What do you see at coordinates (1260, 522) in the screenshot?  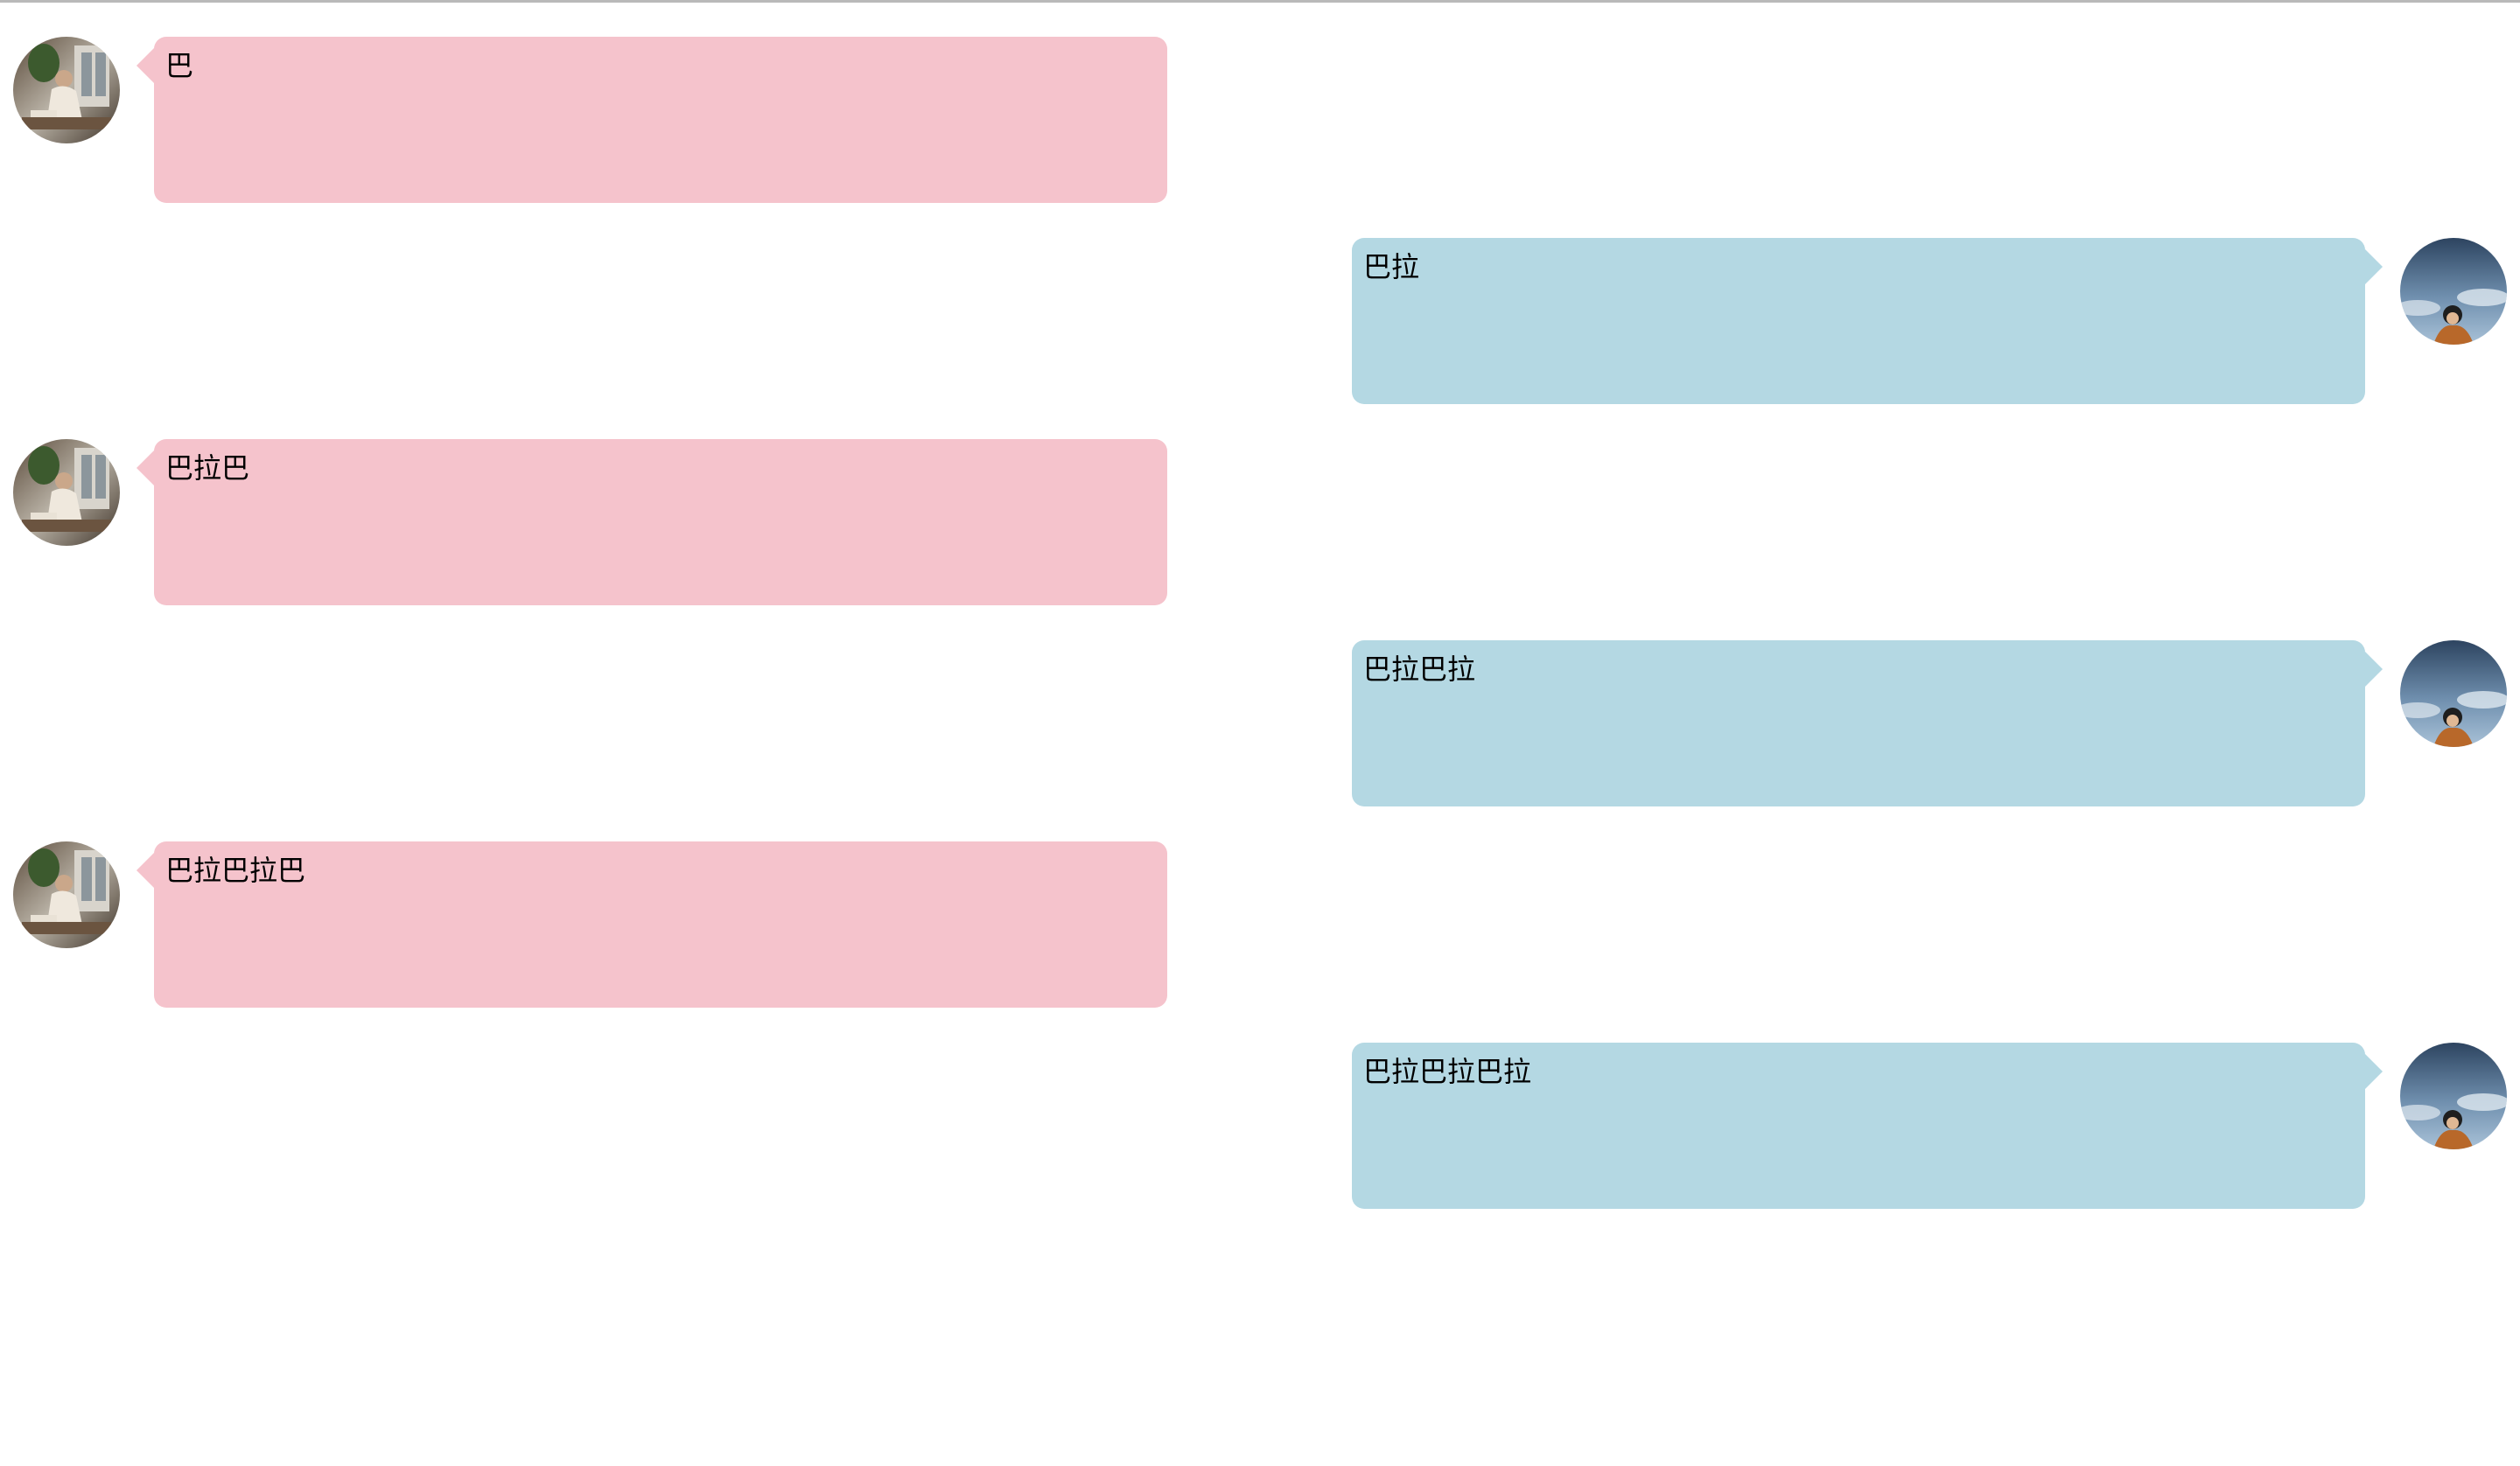 I see `message-row-received: 巴拉巴` at bounding box center [1260, 522].